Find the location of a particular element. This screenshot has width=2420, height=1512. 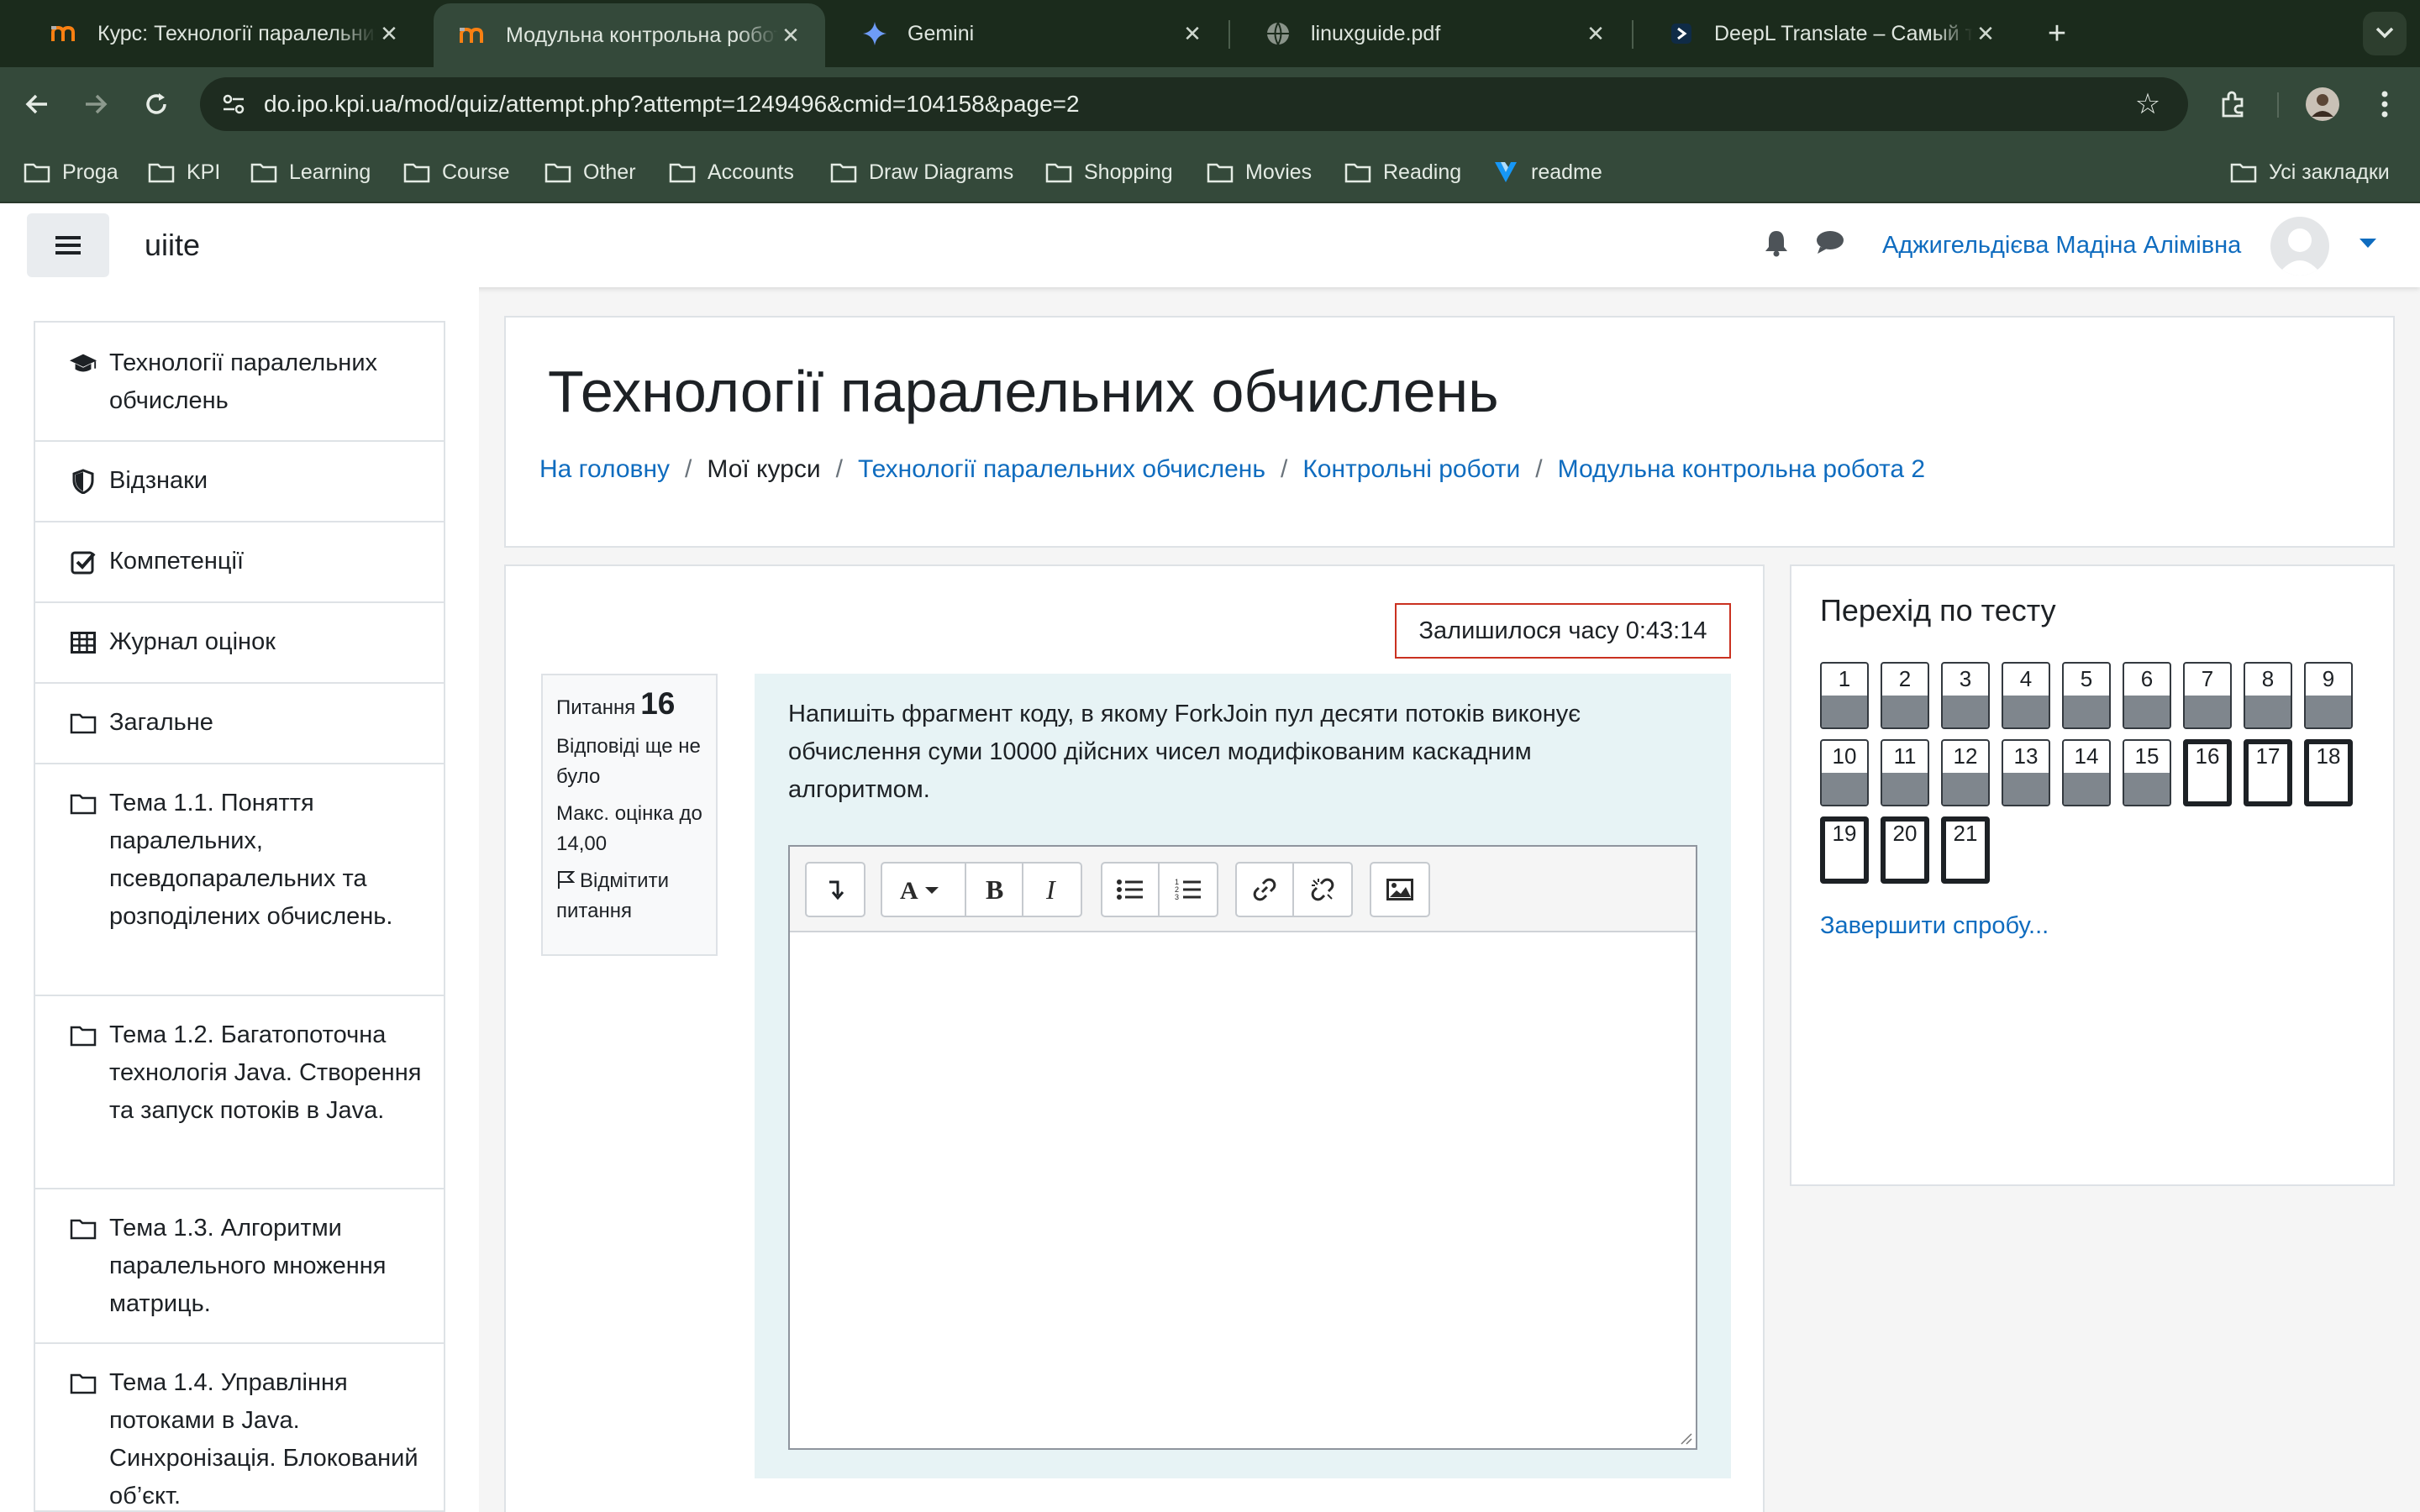

nav-item-general: Загальне is located at coordinates (240, 724).